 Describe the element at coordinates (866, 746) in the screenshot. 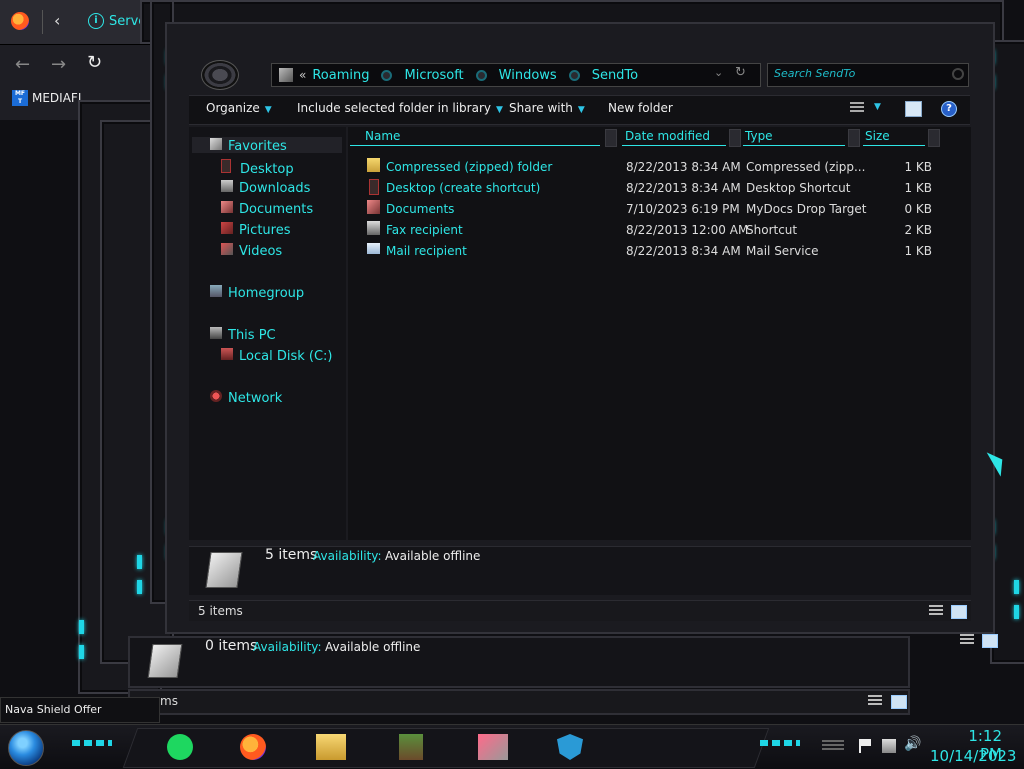

I see `flag-icon` at that location.